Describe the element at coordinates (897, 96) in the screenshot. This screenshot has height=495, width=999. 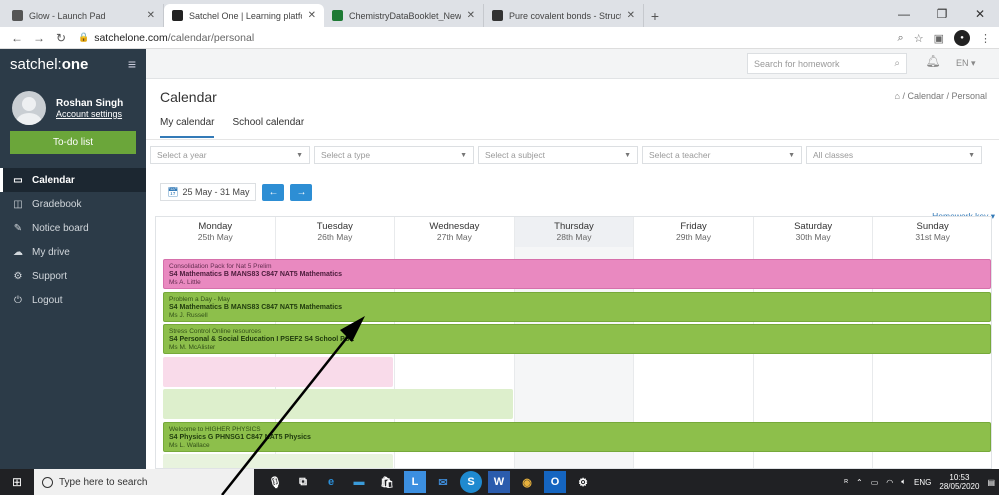
I see `home-icon: ⌂` at that location.